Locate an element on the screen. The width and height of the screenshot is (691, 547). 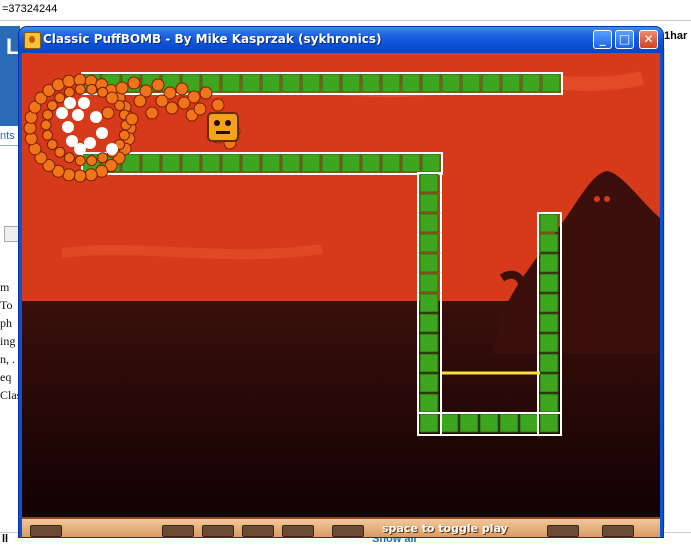
background-tool-icon is located at coordinates (12, 234).